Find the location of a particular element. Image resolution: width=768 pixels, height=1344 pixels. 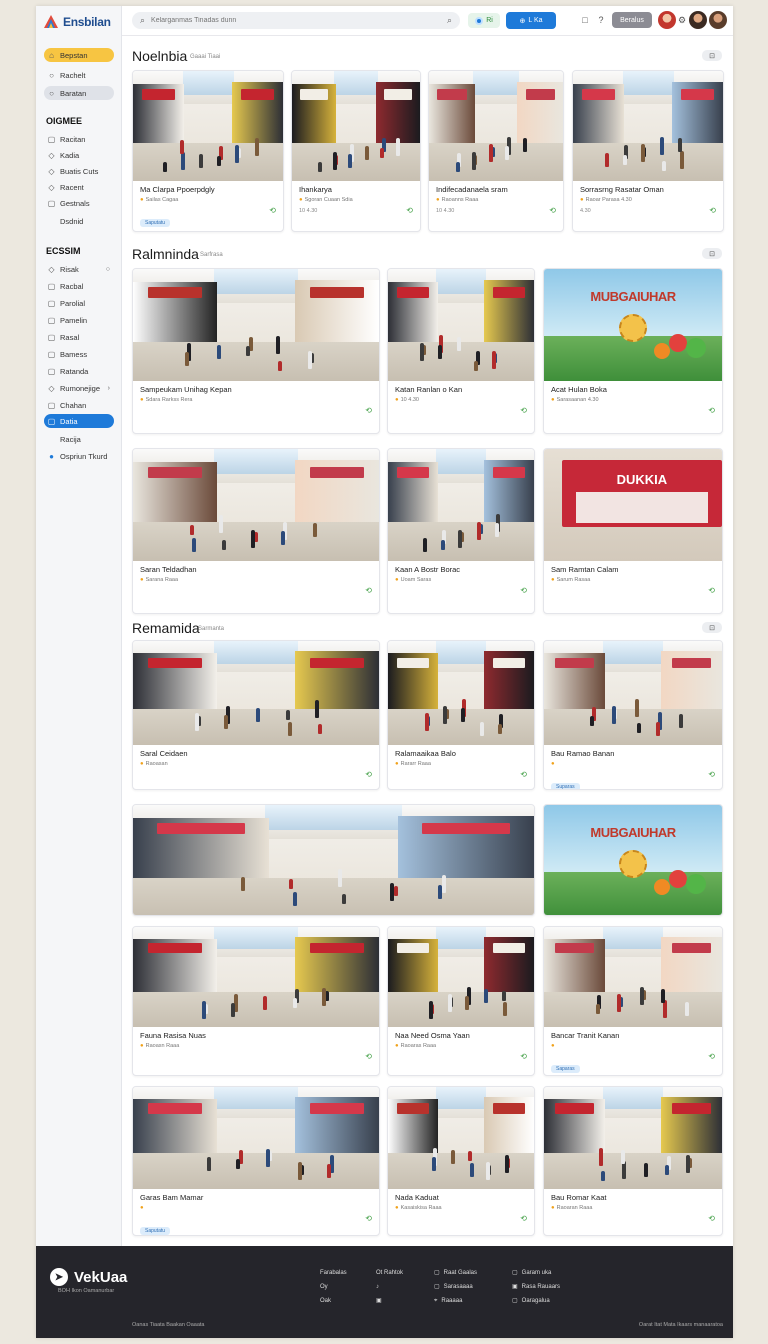

settings-icon: ⚙ is located at coordinates (682, 20).